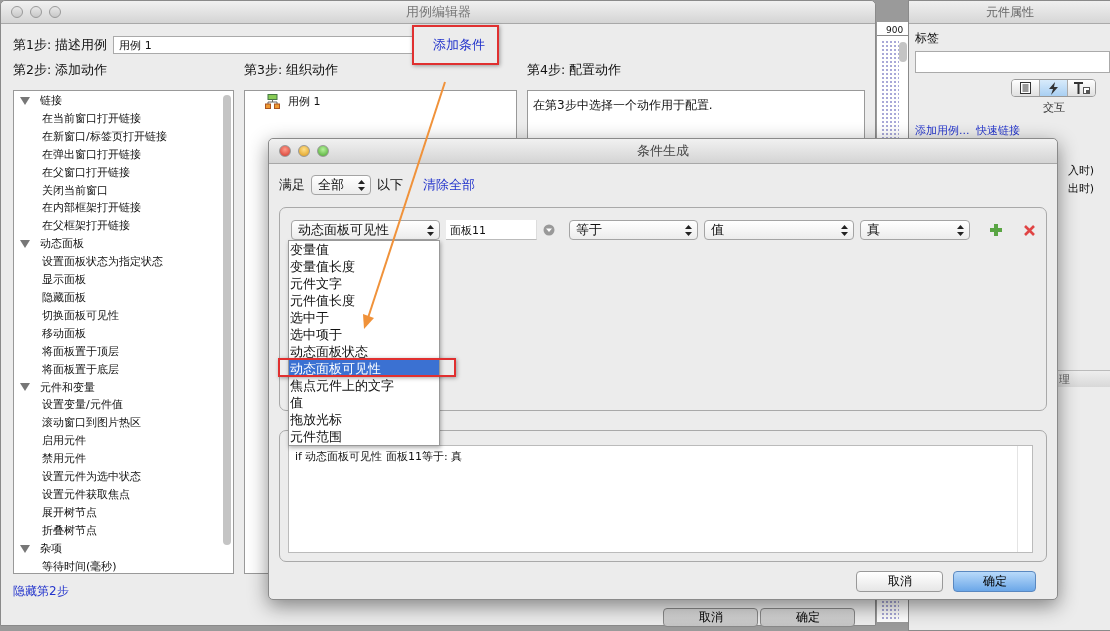 The height and width of the screenshot is (631, 1110). Describe the element at coordinates (80, 351) in the screenshot. I see `action-item: 将面板置于顶层` at that location.